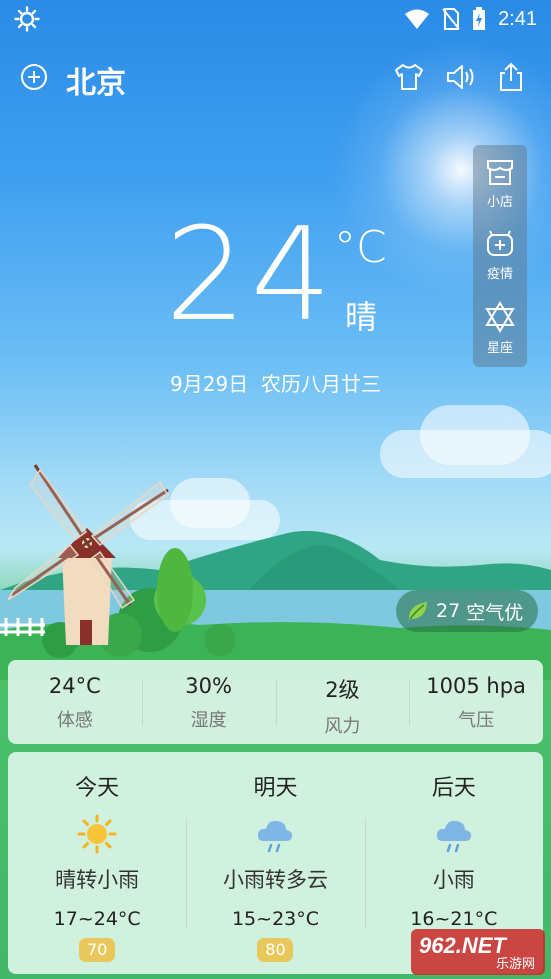 The image size is (551, 979). I want to click on battery-charging-icon, so click(479, 18).